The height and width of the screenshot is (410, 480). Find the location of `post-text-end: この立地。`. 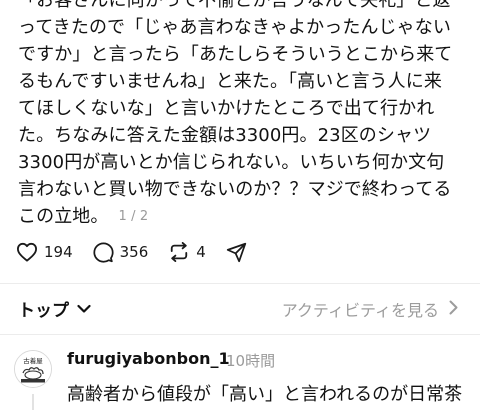

post-text-end: この立地。 is located at coordinates (63, 216).